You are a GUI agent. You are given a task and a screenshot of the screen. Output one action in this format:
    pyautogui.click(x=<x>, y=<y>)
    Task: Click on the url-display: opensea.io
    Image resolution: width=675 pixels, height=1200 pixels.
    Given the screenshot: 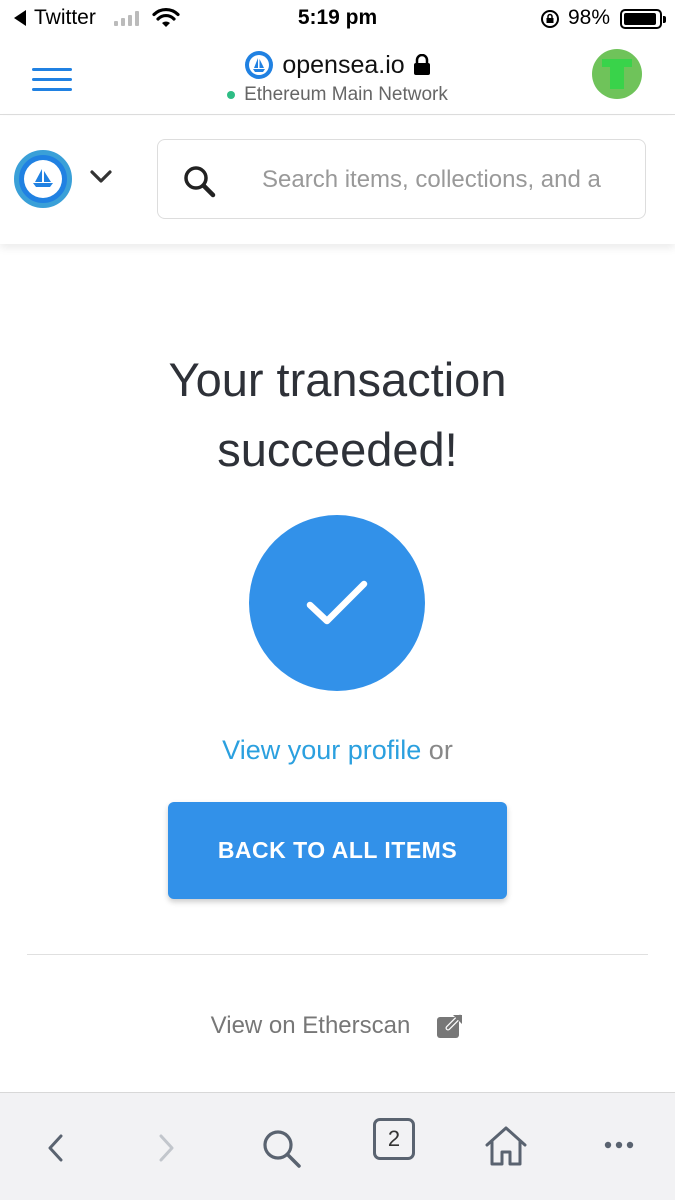 What is the action you would take?
    pyautogui.click(x=337, y=65)
    